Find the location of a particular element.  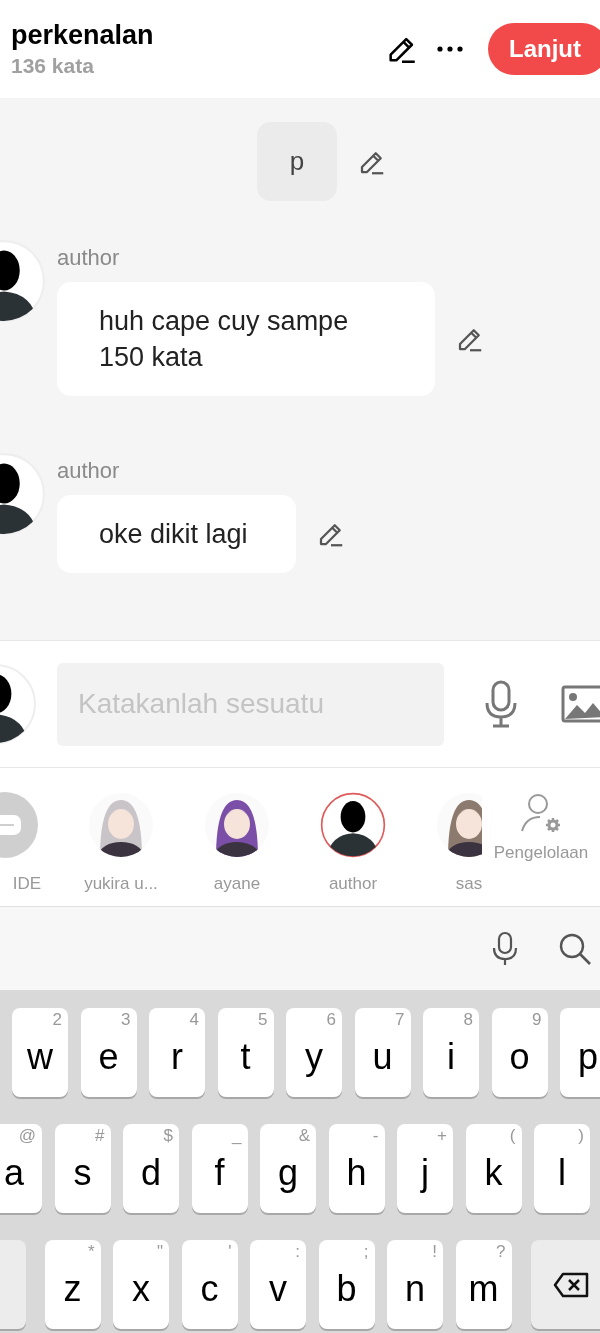

keyboard-key: z * is located at coordinates (72, 1284).